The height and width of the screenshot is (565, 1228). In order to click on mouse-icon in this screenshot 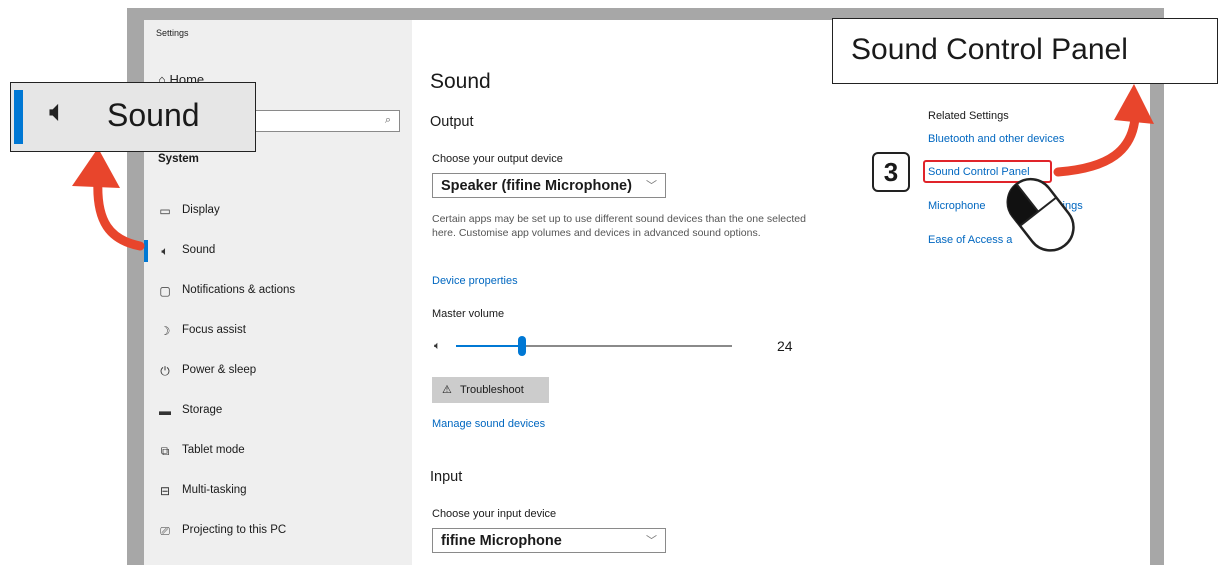, I will do `click(1040, 214)`.